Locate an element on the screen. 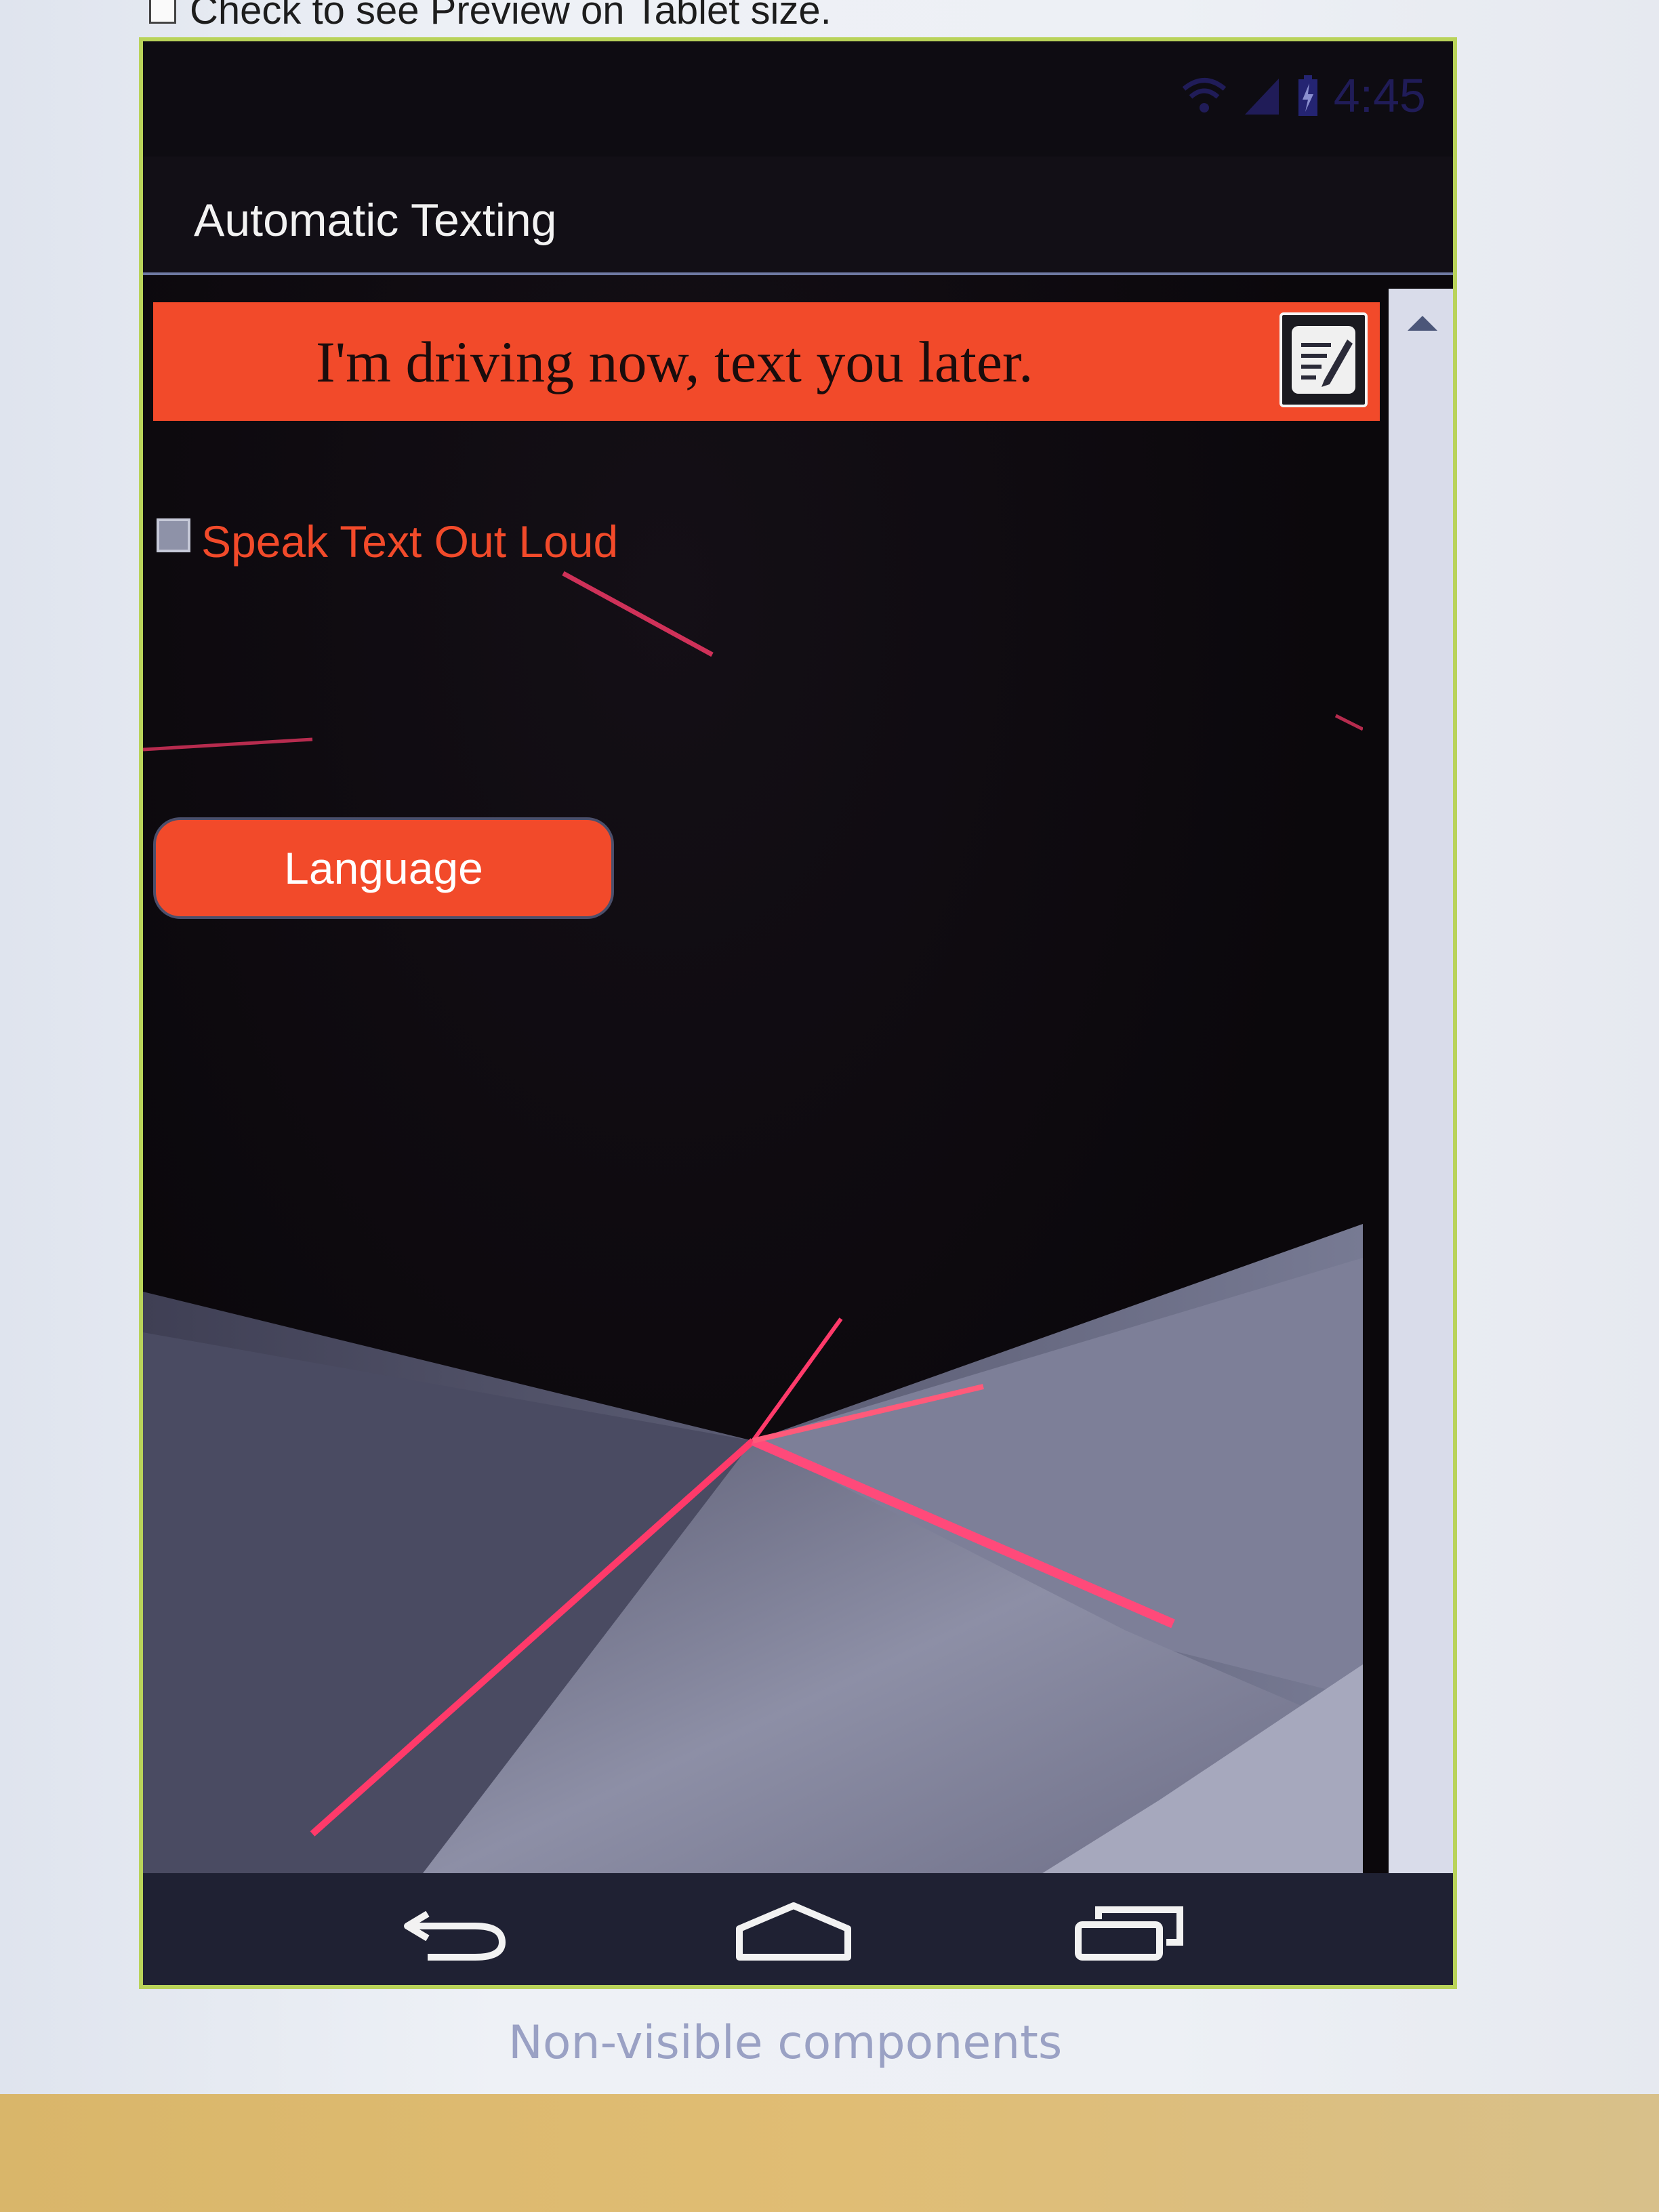 The height and width of the screenshot is (2212, 1659). battery-icon is located at coordinates (1308, 96).